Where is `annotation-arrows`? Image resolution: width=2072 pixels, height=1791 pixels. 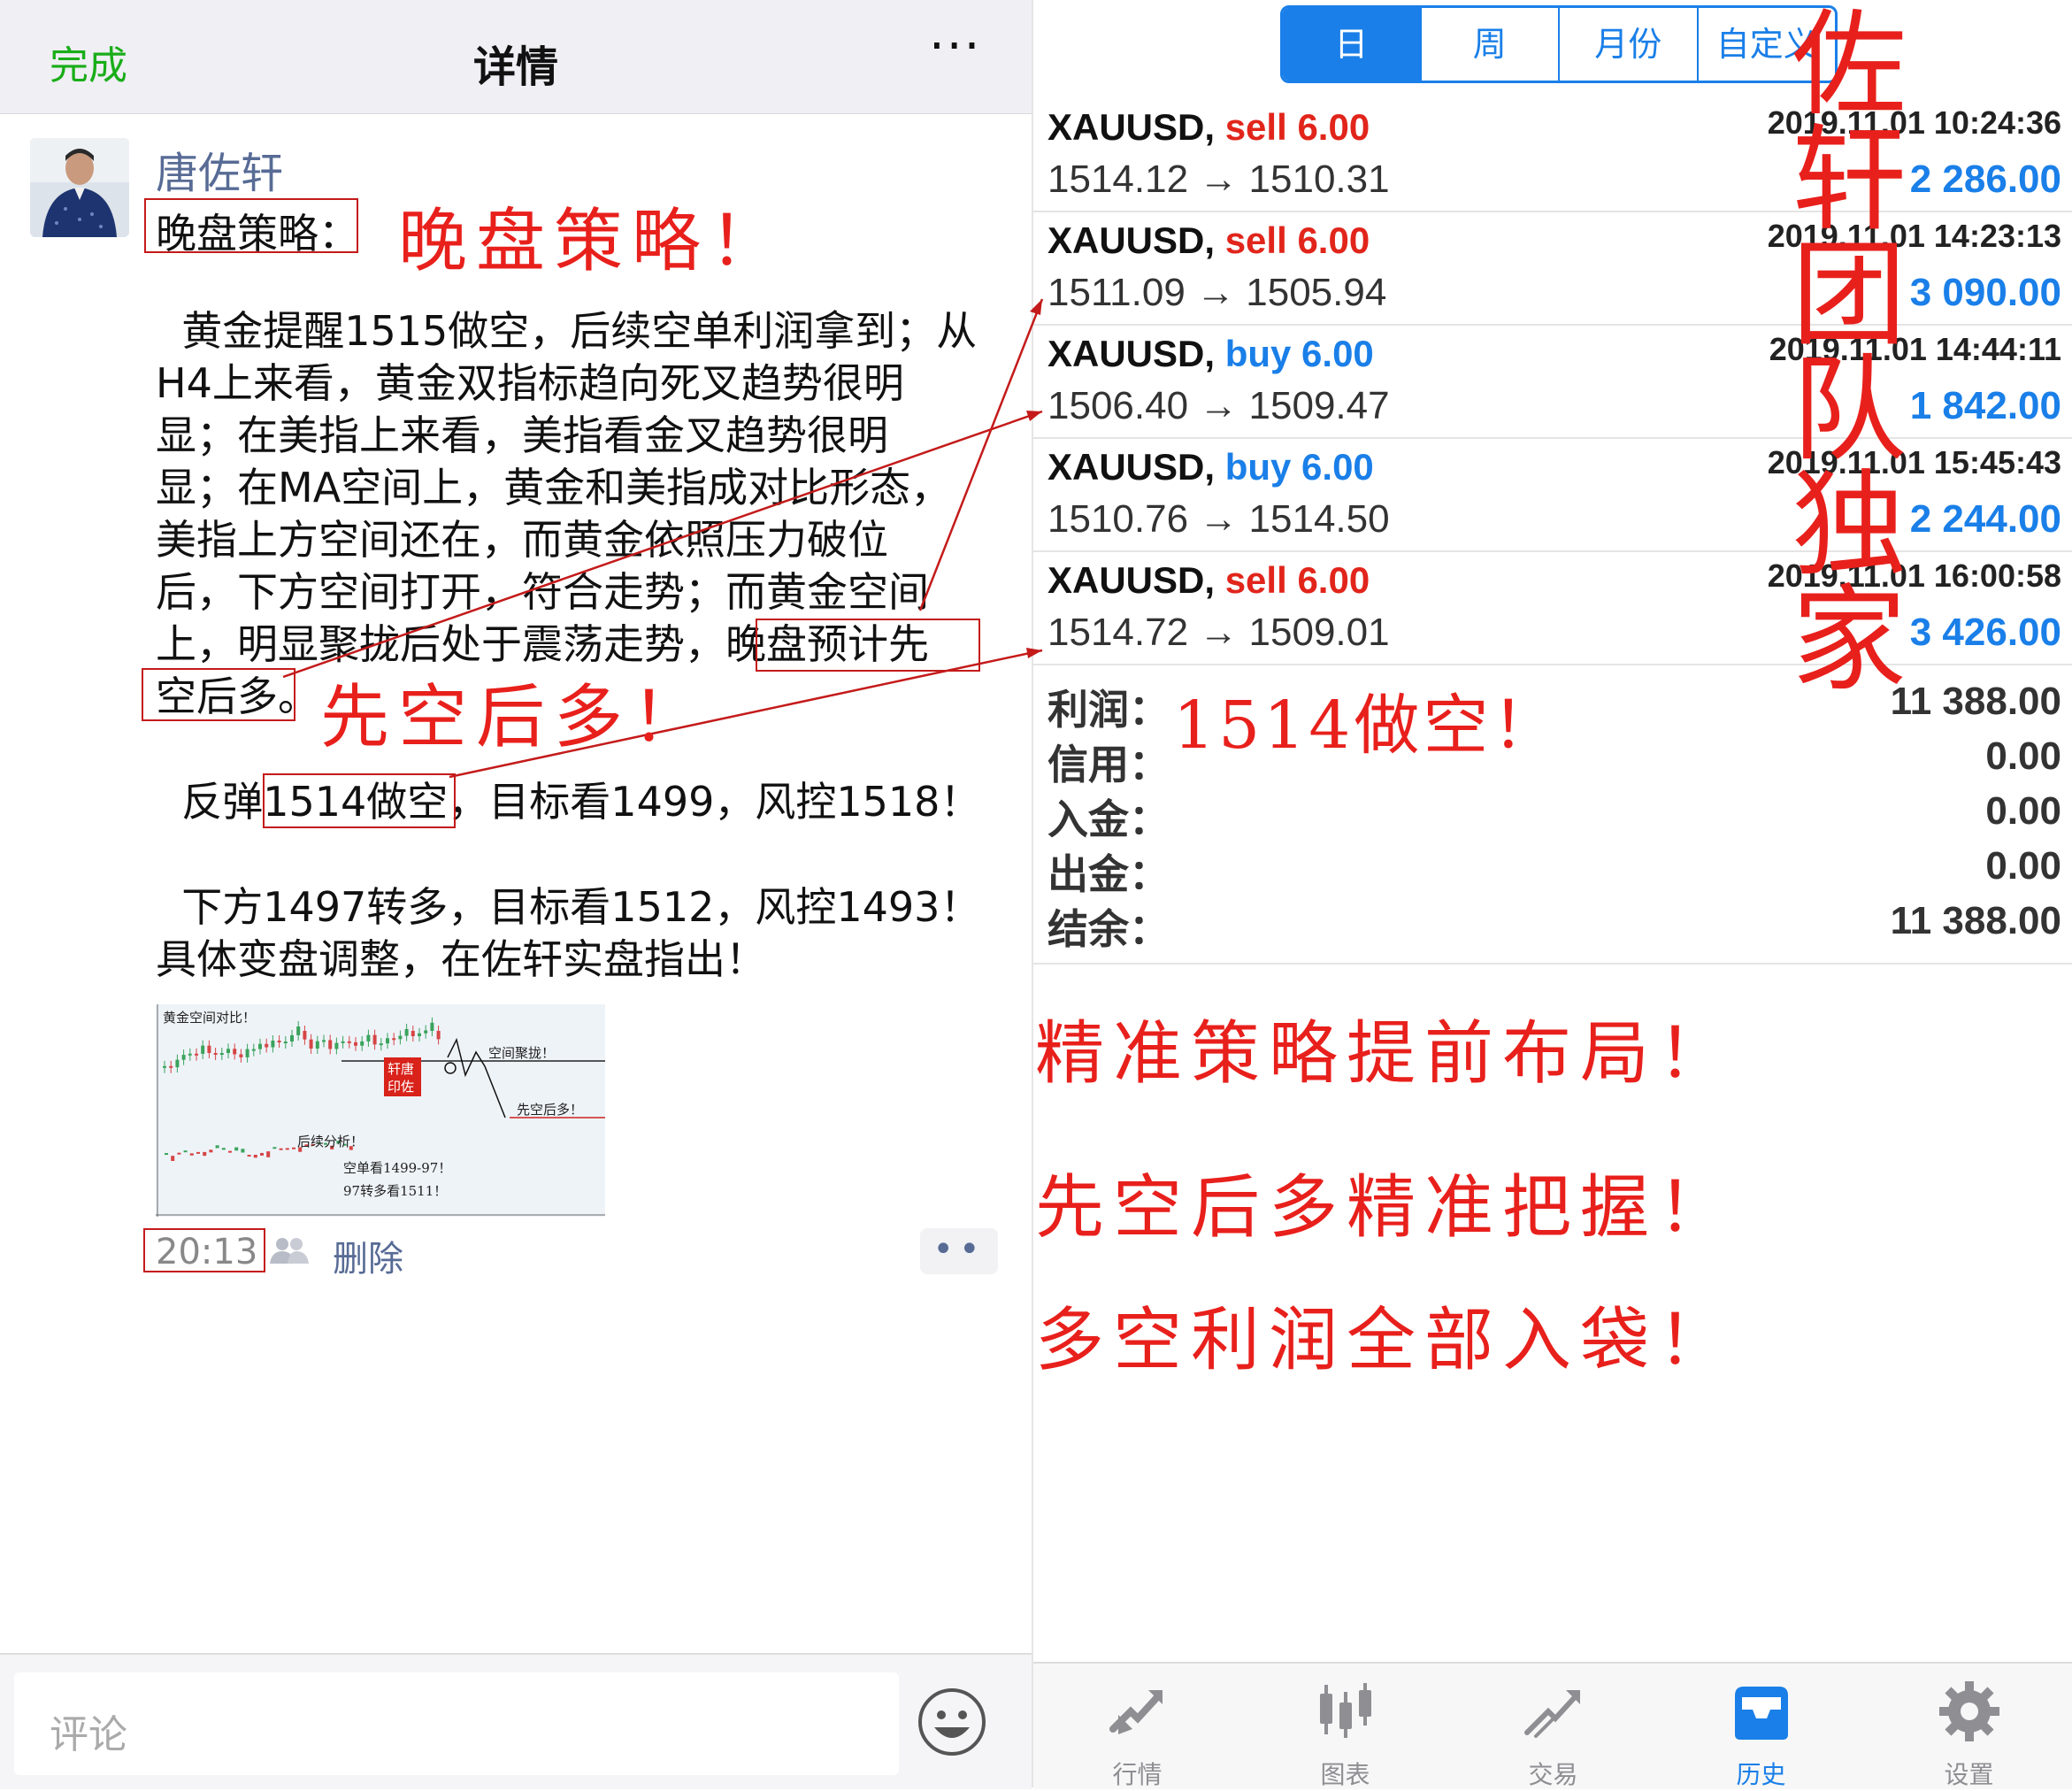 annotation-arrows is located at coordinates (663, 539).